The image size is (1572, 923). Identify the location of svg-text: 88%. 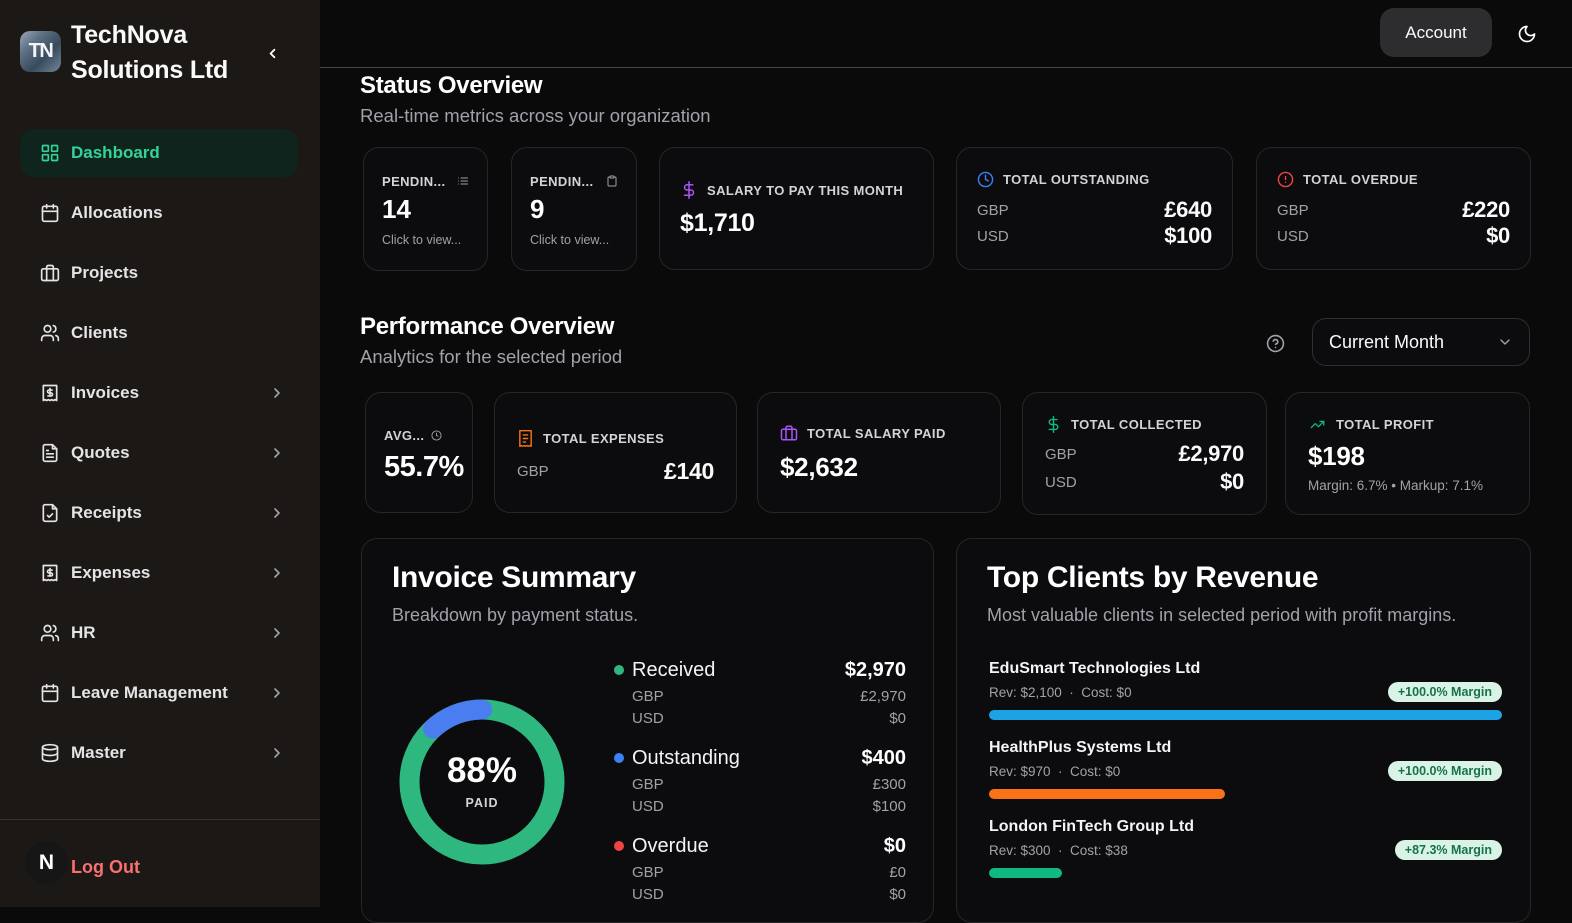
(482, 770).